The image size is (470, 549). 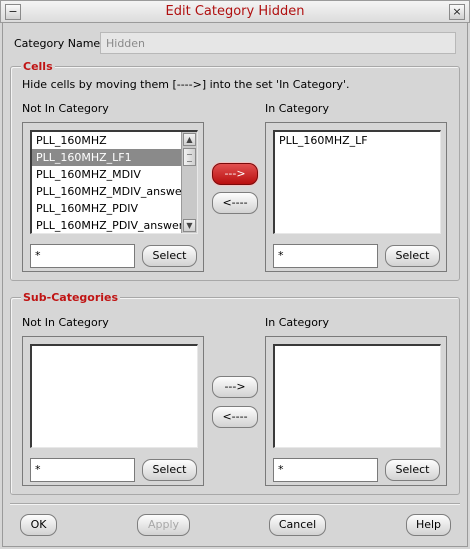 What do you see at coordinates (235, 504) in the screenshot?
I see `footer-separator` at bounding box center [235, 504].